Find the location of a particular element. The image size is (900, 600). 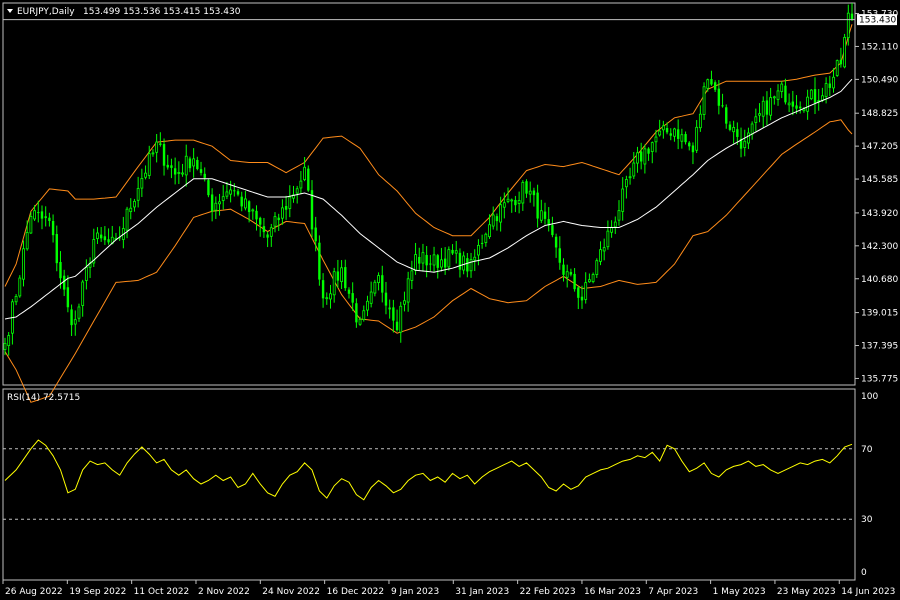

x-tick-label: 26 Aug 2022 is located at coordinates (34, 592).